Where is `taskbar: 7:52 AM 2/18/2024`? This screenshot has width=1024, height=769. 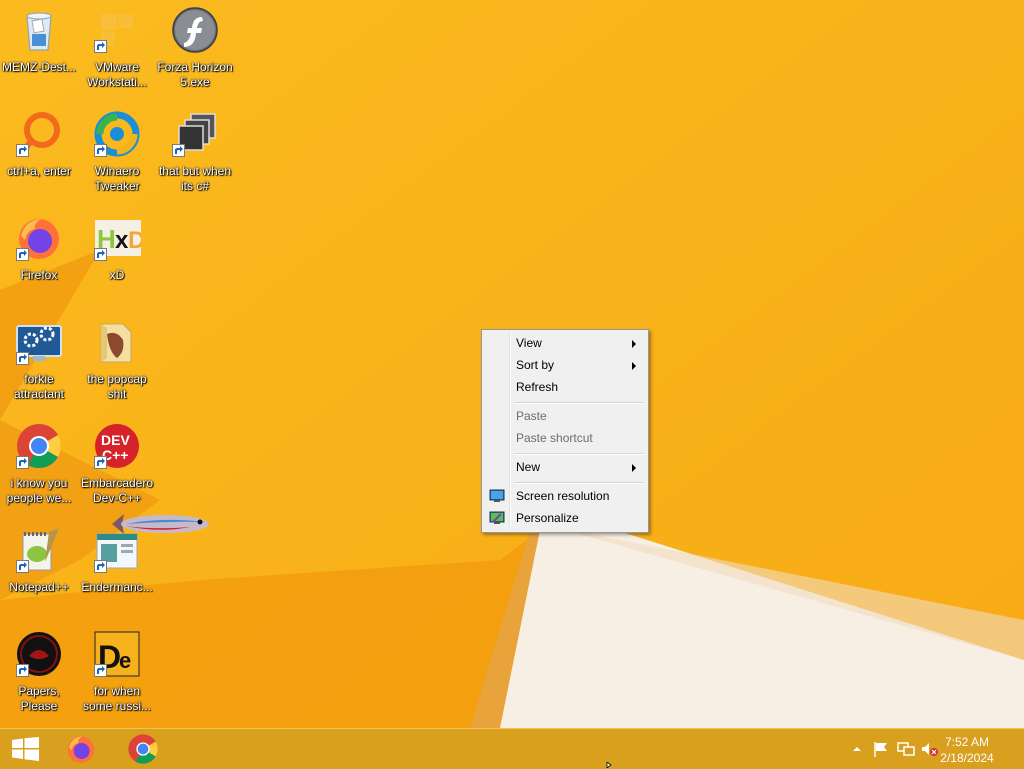
taskbar: 7:52 AM 2/18/2024 is located at coordinates (512, 748).